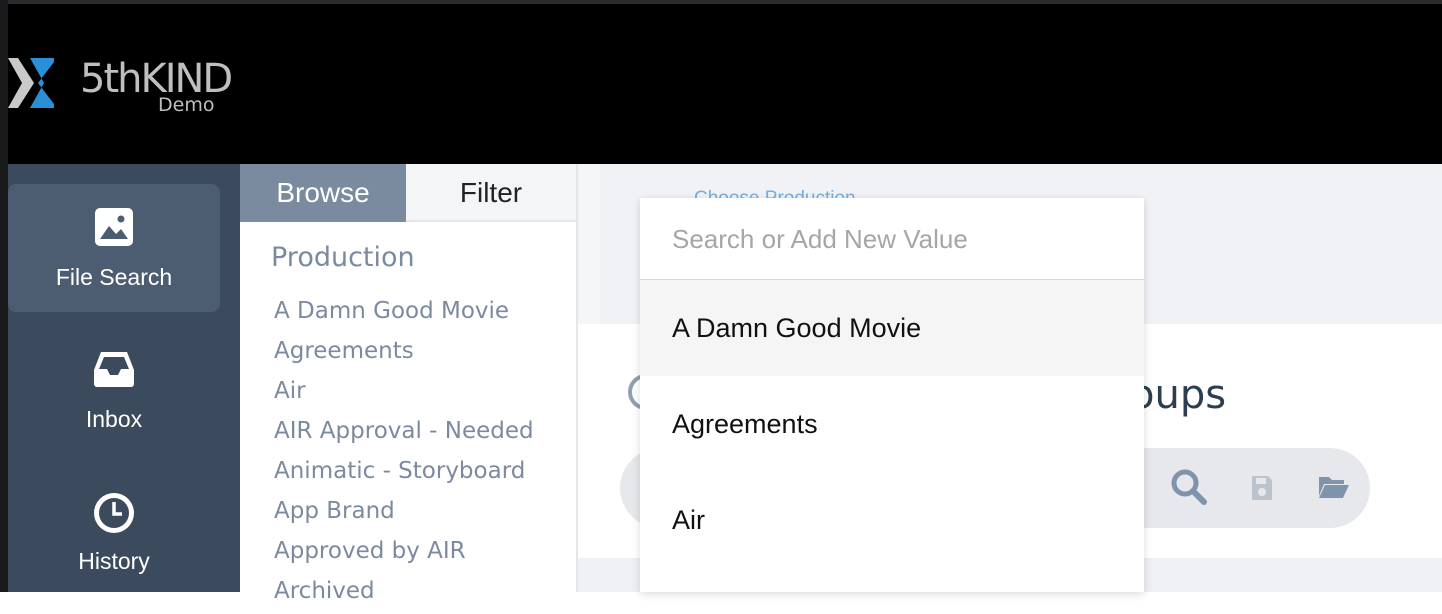  Describe the element at coordinates (114, 248) in the screenshot. I see `nav-file-search: File Search` at that location.